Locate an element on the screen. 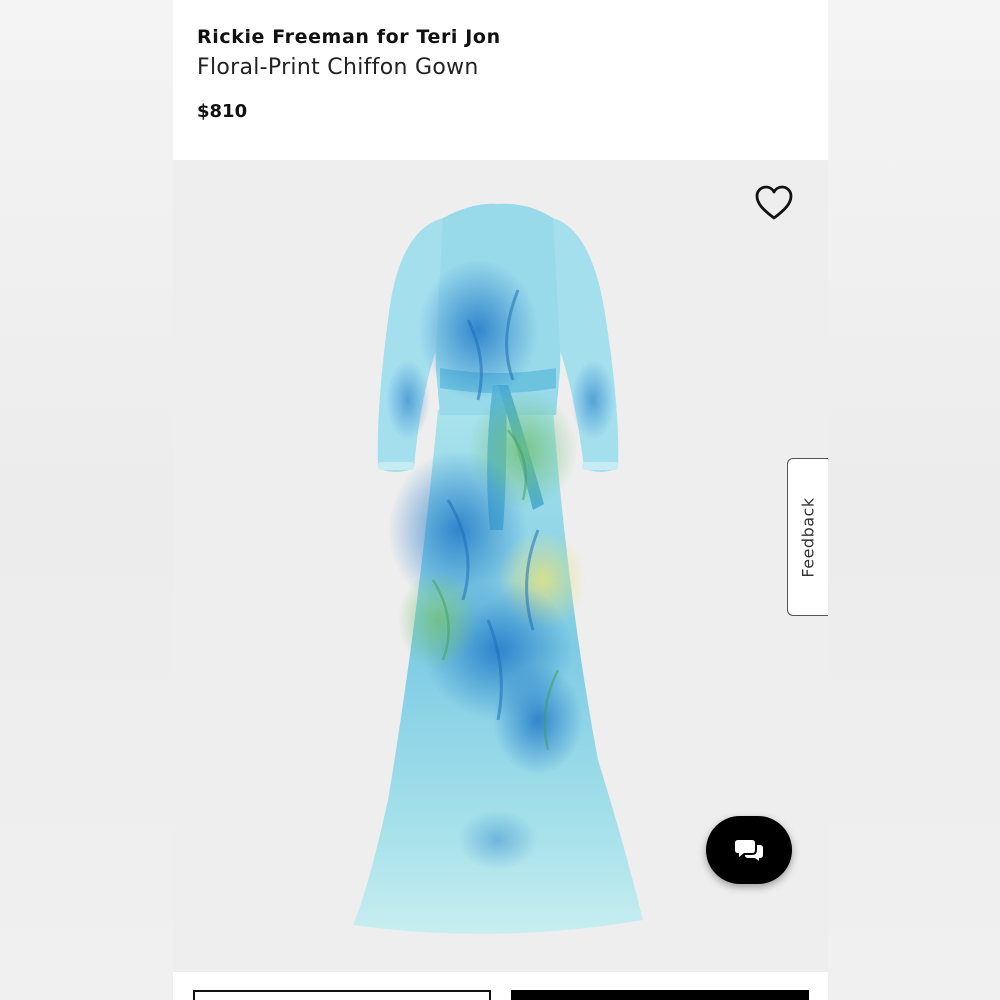 The image size is (1000, 1000). product-title: Floral-Print Chiffon Gown is located at coordinates (338, 67).